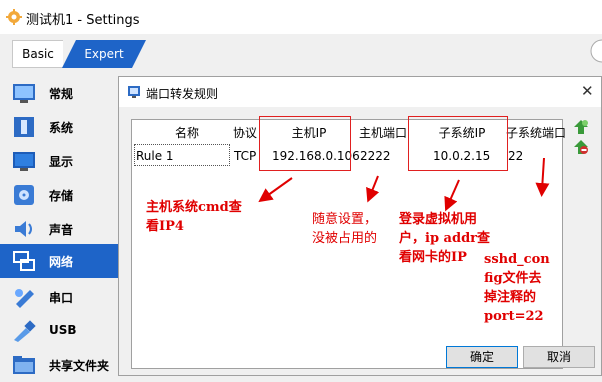 This screenshot has width=602, height=382. Describe the element at coordinates (517, 259) in the screenshot. I see `note-line: sshd_con` at that location.